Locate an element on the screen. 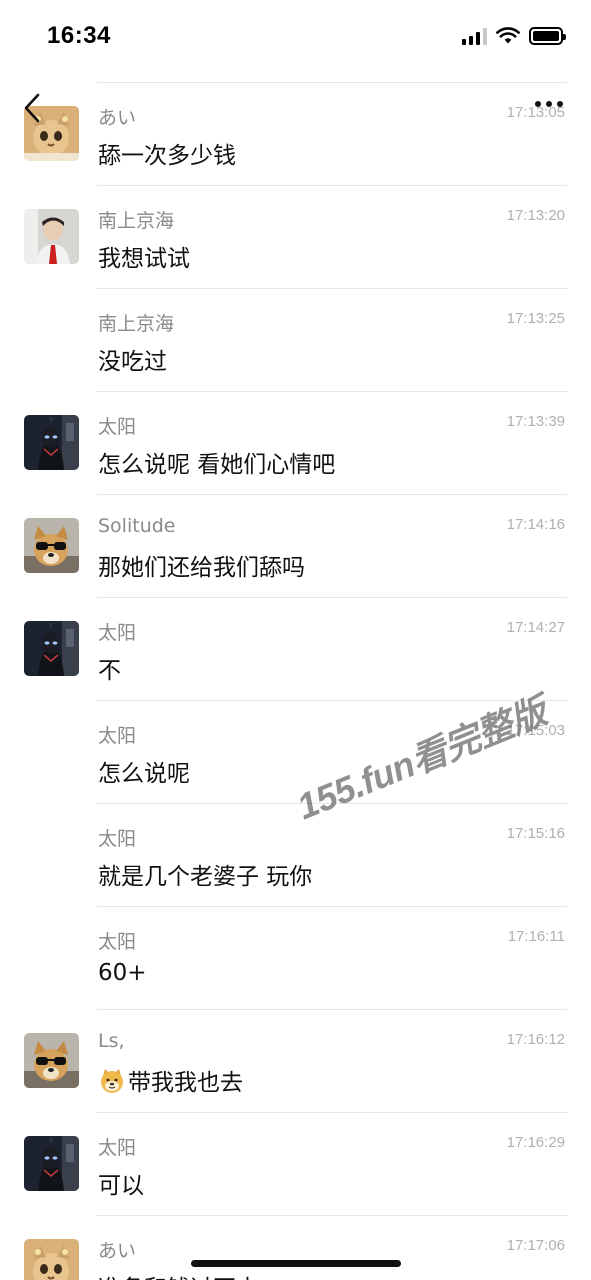 Image resolution: width=591 pixels, height=1280 pixels. message-text: 我想试试 is located at coordinates (144, 256).